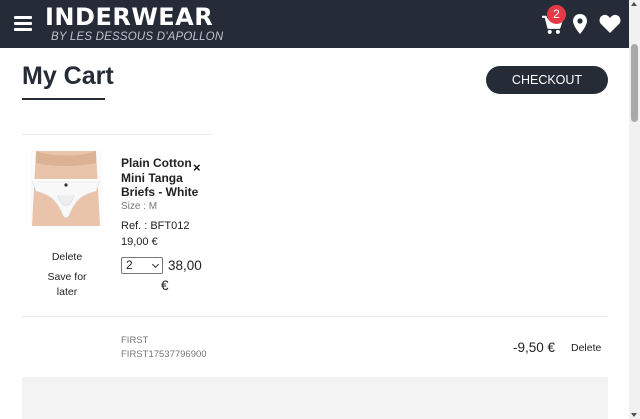  Describe the element at coordinates (162, 178) in the screenshot. I see `product-name: Plain Cotton Mini Tanga Briefs - White` at that location.